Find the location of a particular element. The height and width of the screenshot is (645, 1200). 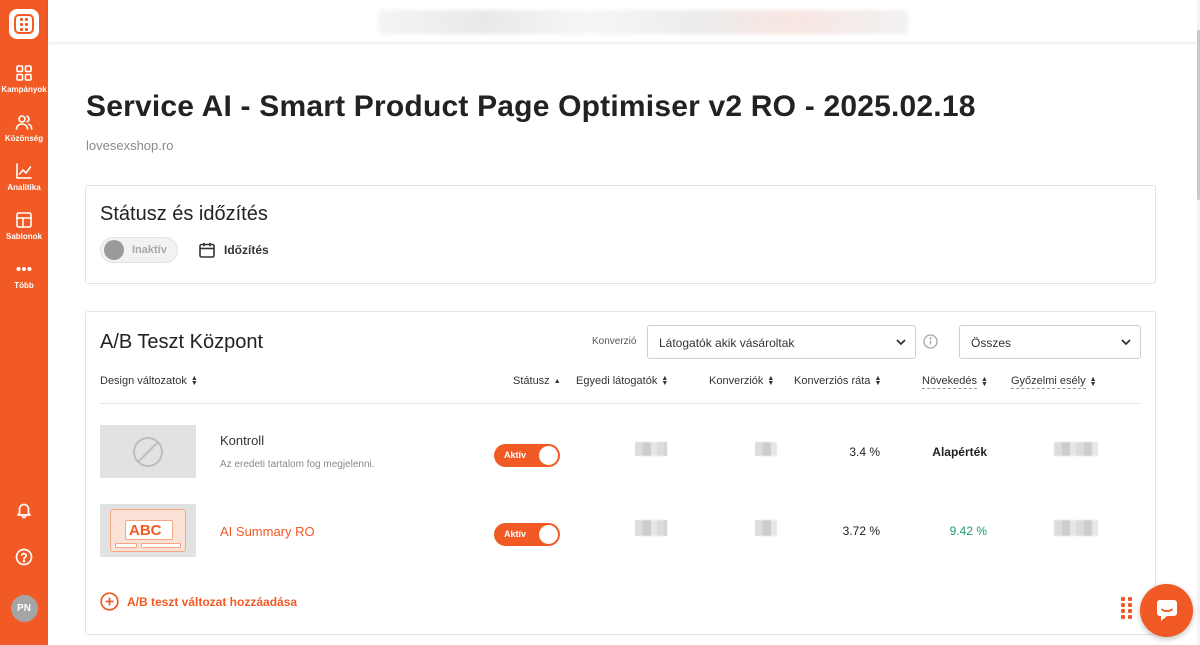

sidebar-item-label: Több is located at coordinates (24, 285).